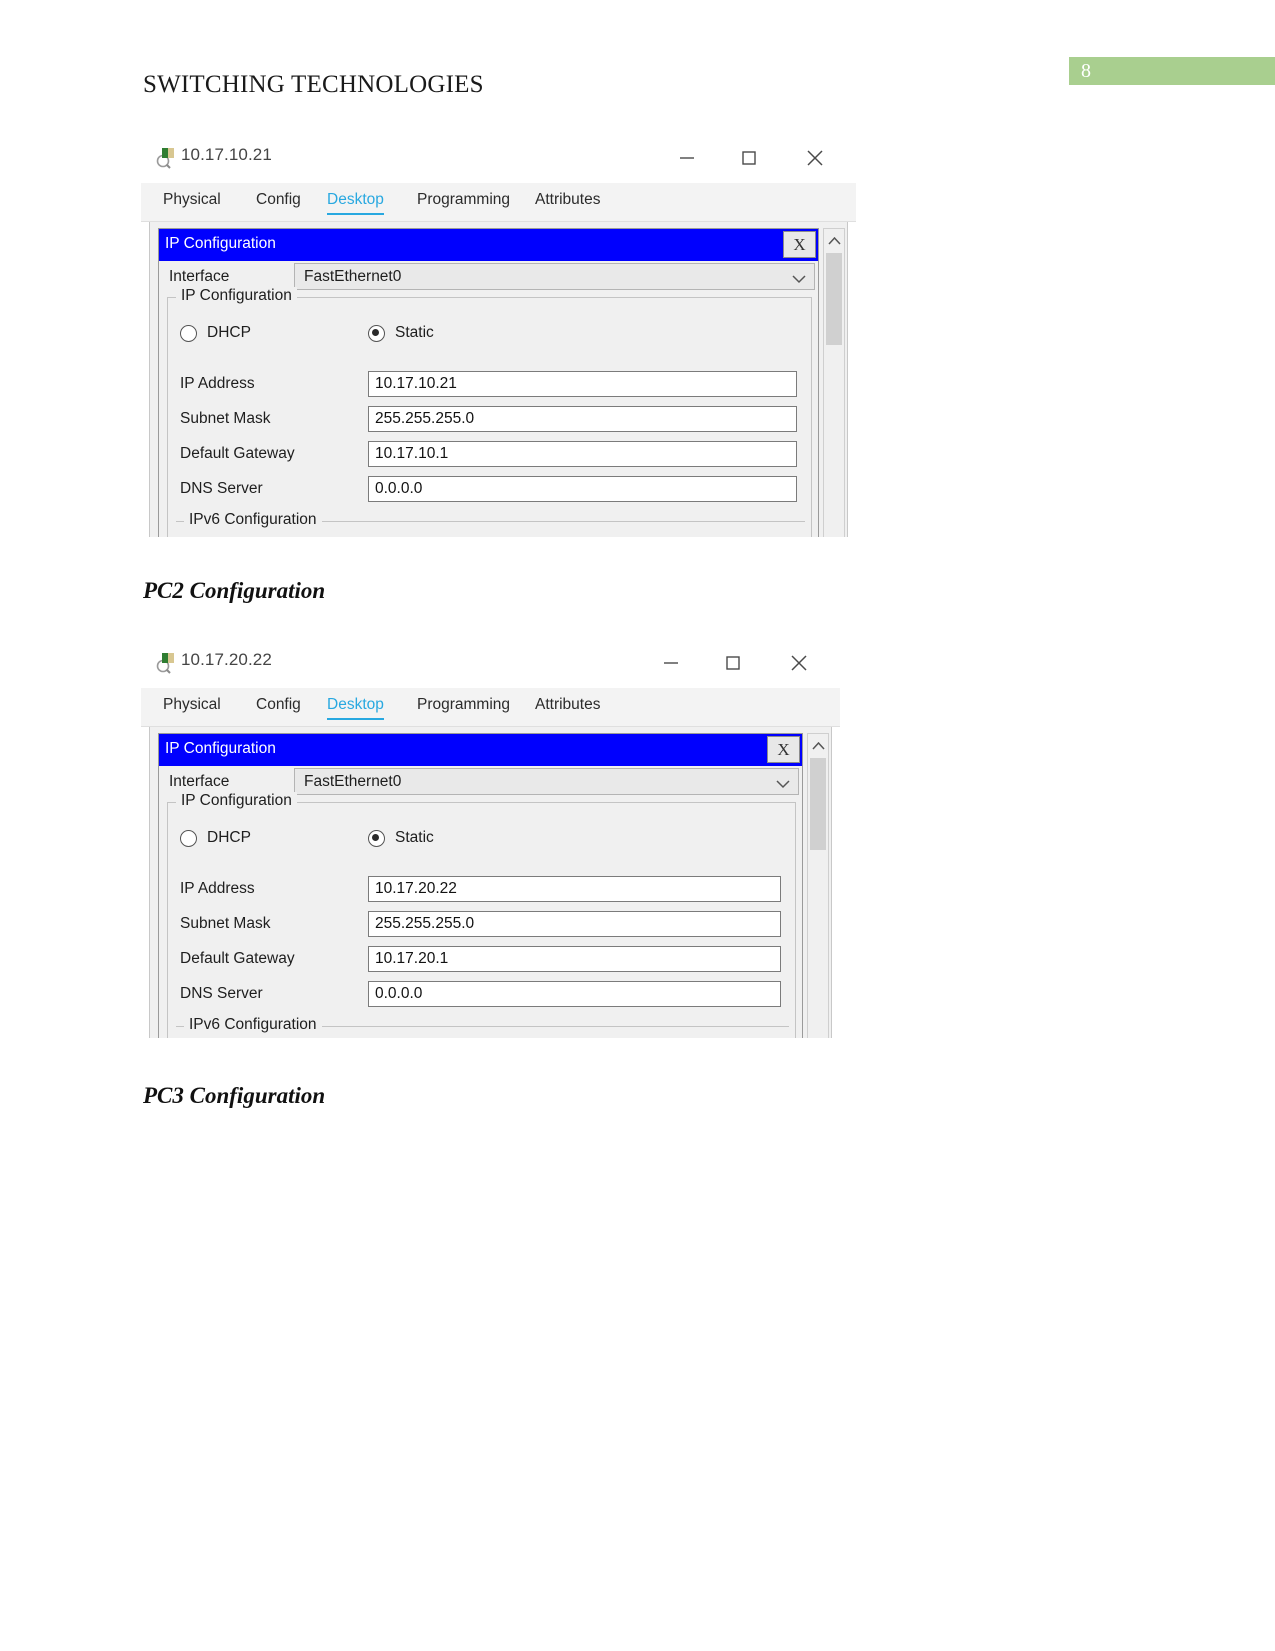 This screenshot has height=1651, width=1275. Describe the element at coordinates (574, 959) in the screenshot. I see `default-gateway-input: 10.17.20.1` at that location.